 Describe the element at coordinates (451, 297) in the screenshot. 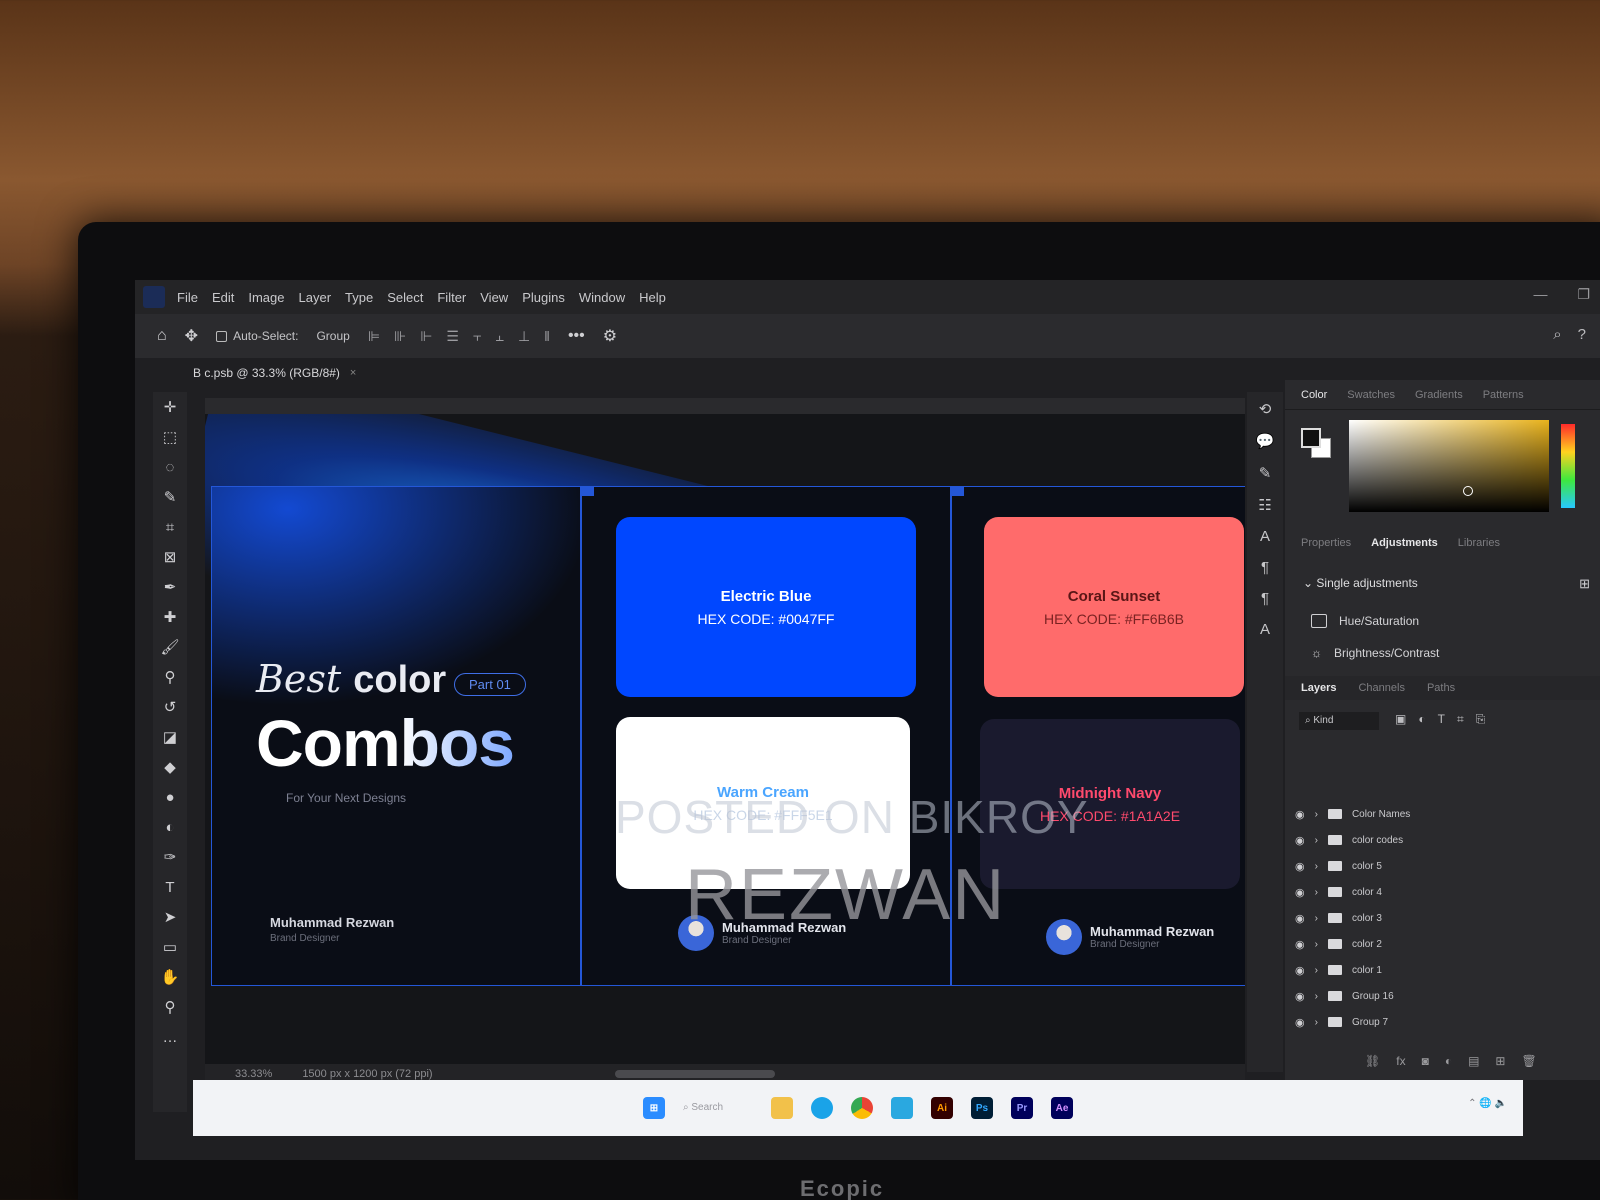

I see `menu-filter: Filter` at that location.